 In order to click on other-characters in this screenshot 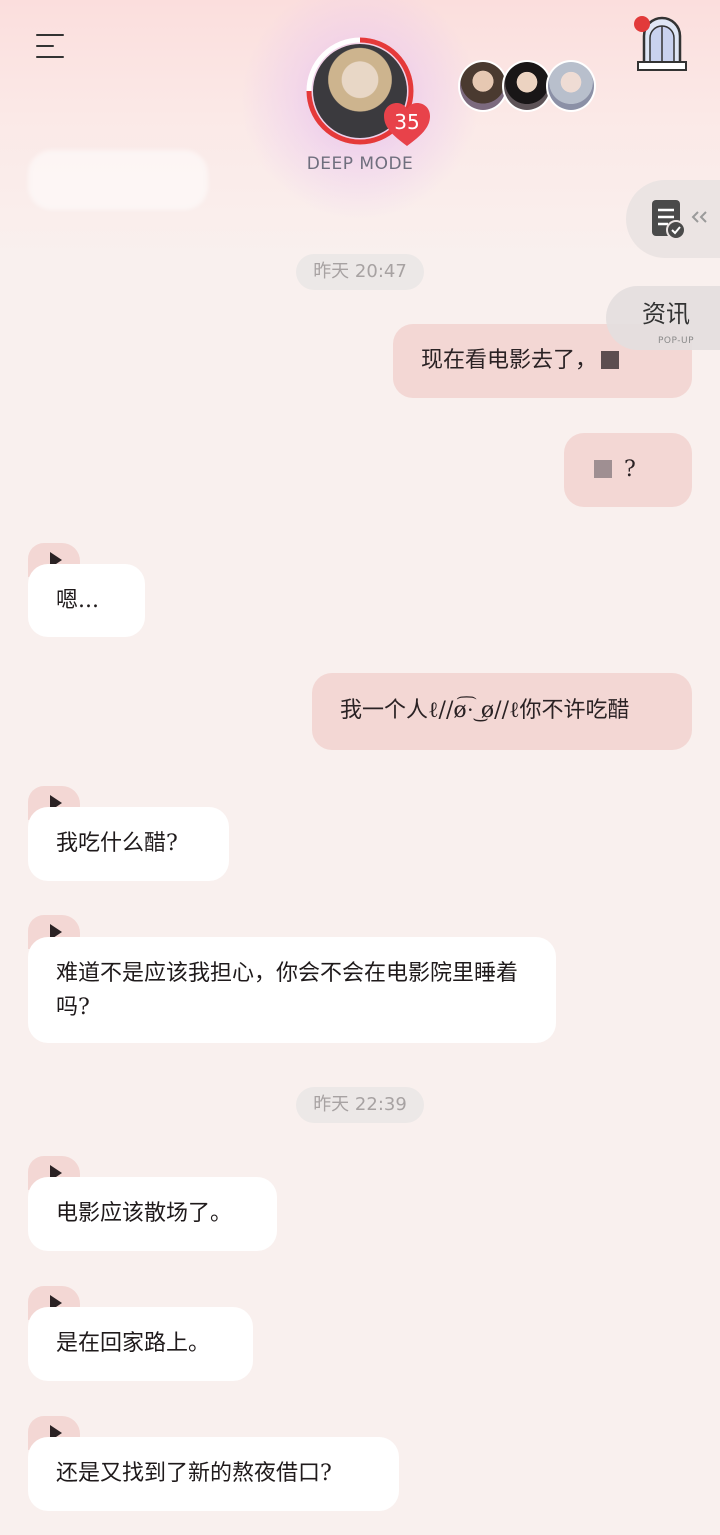, I will do `click(528, 86)`.